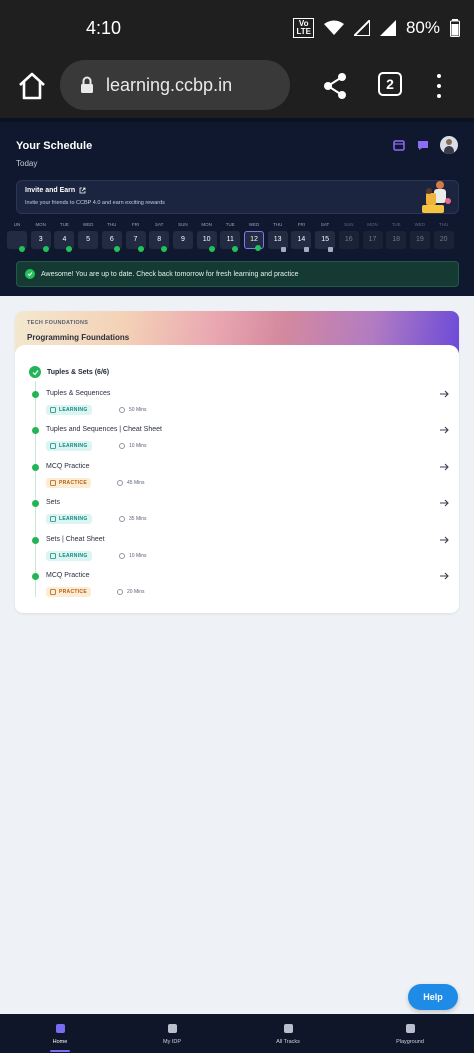 The width and height of the screenshot is (474, 1053). Describe the element at coordinates (73, 482) in the screenshot. I see `item-type-label: PRACTICE` at that location.